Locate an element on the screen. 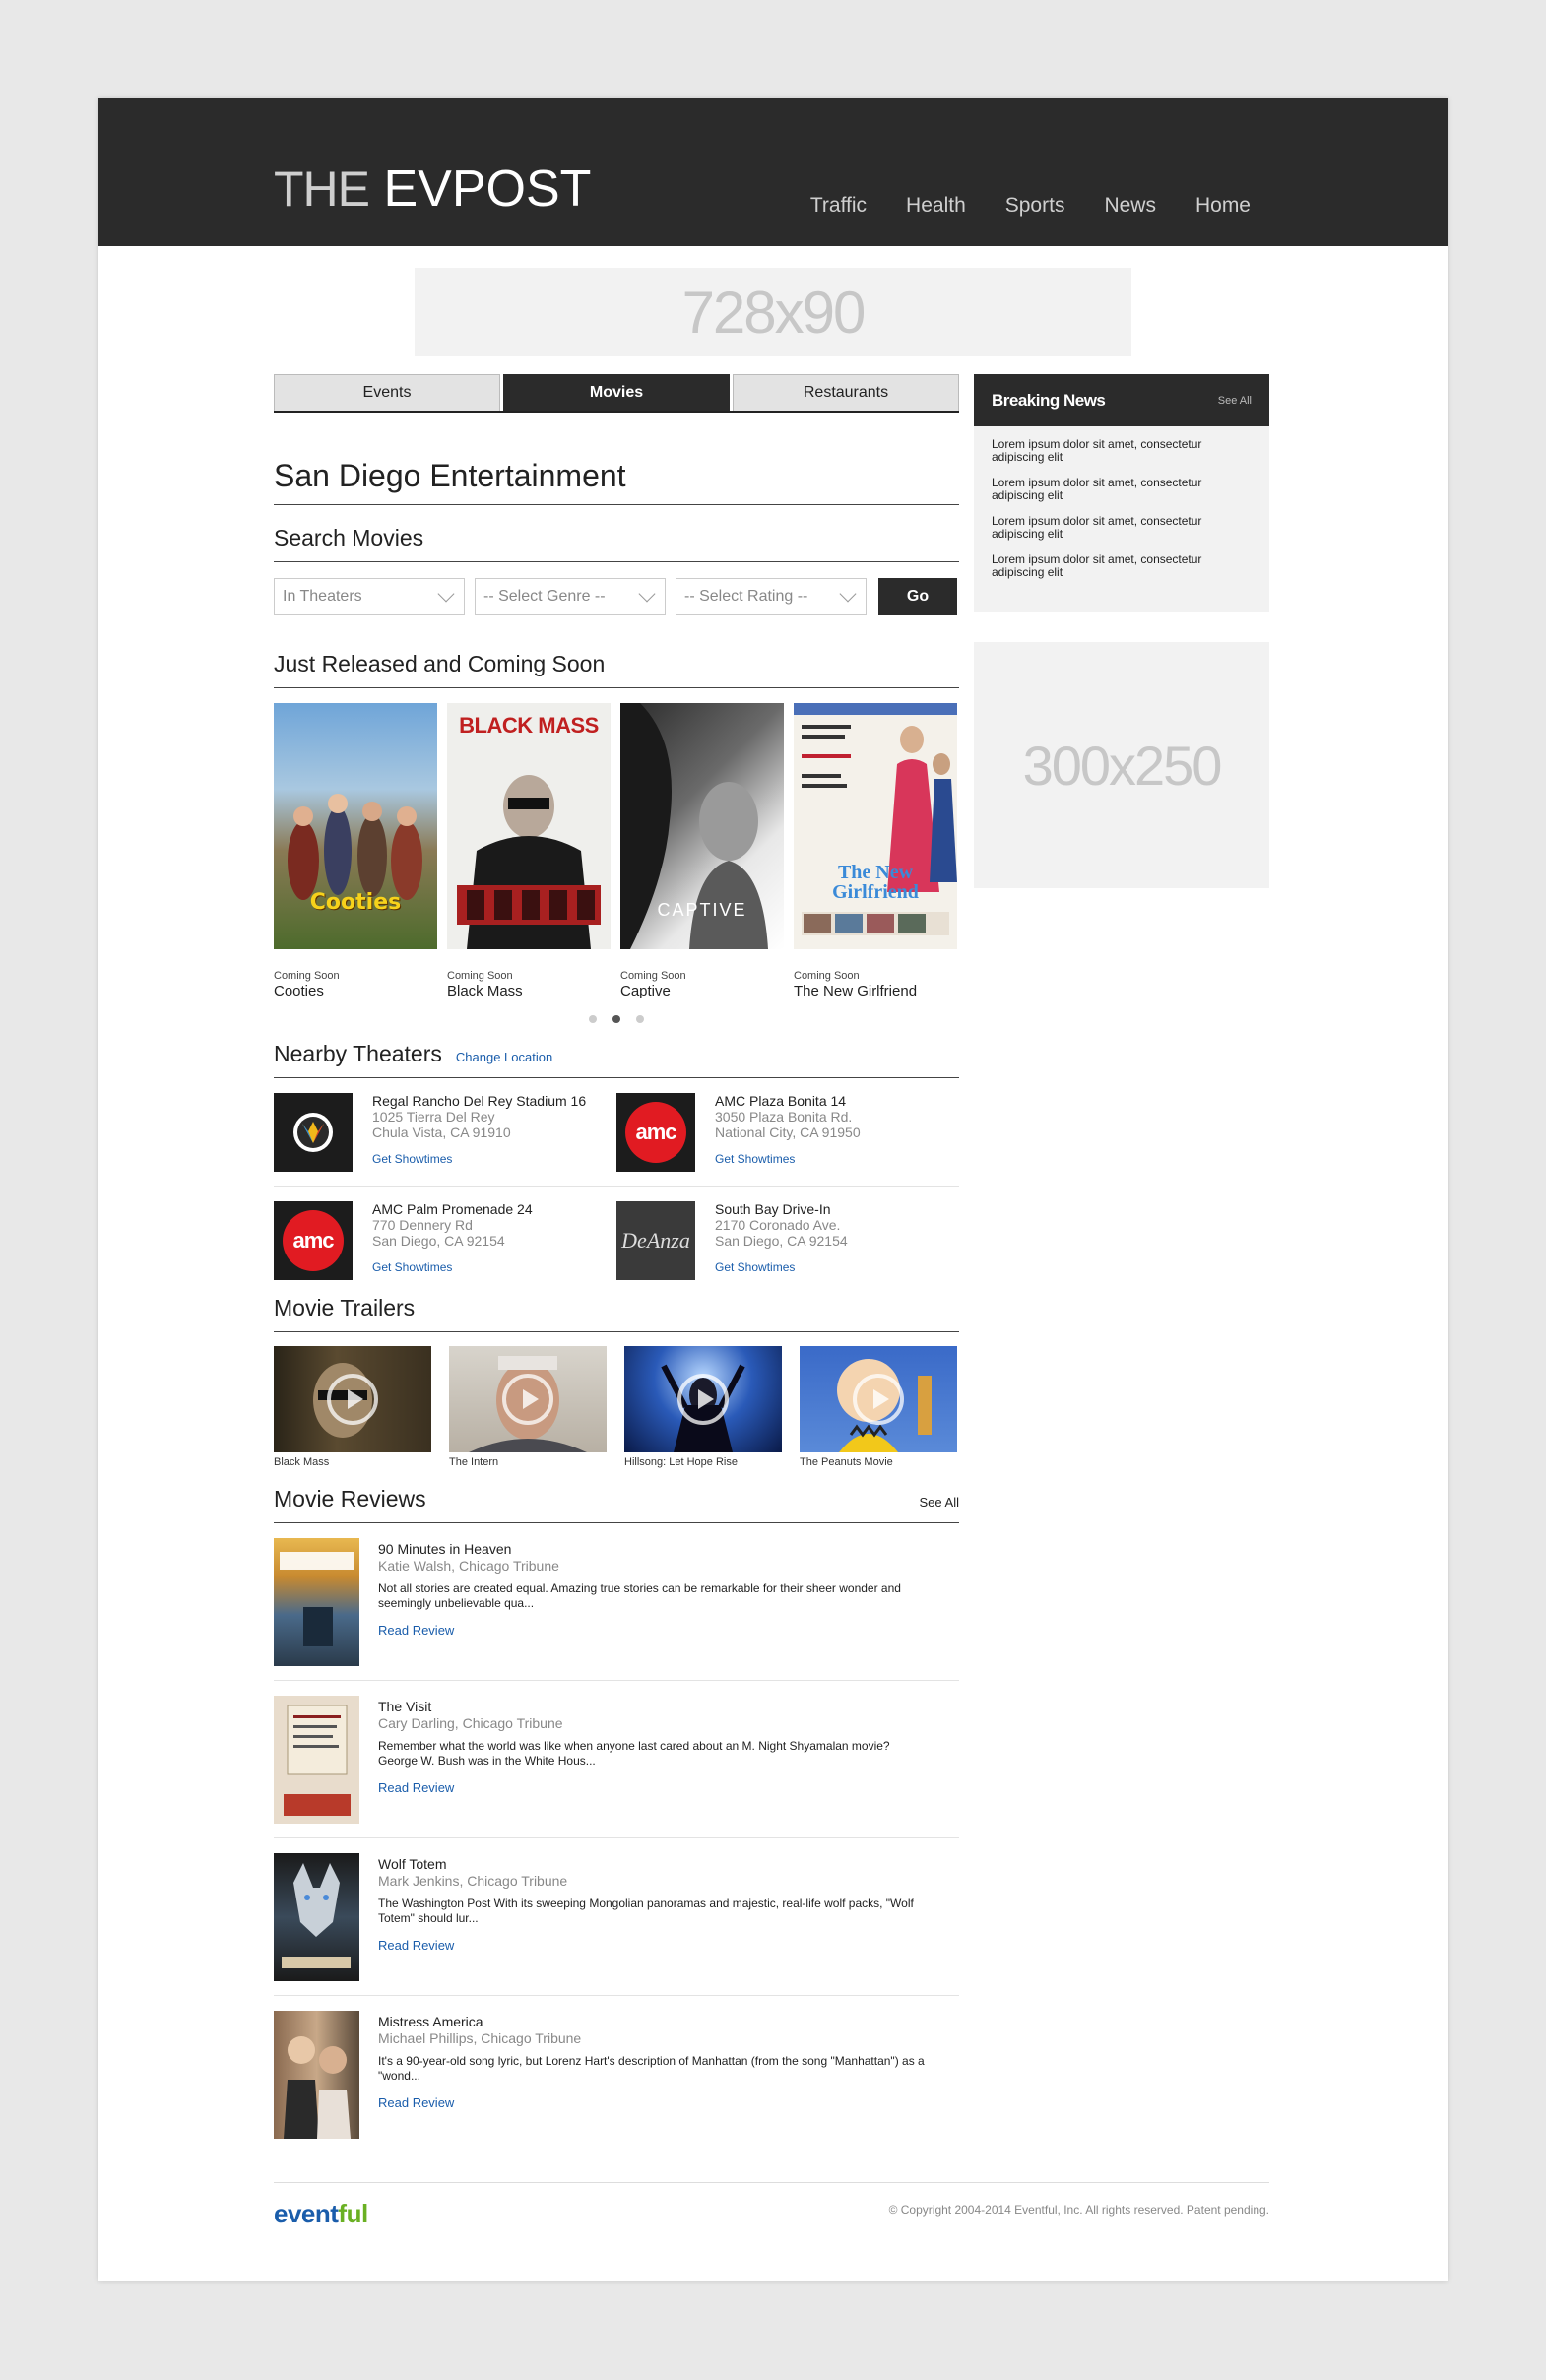  ad-banner-top: 728x90 is located at coordinates (773, 312).